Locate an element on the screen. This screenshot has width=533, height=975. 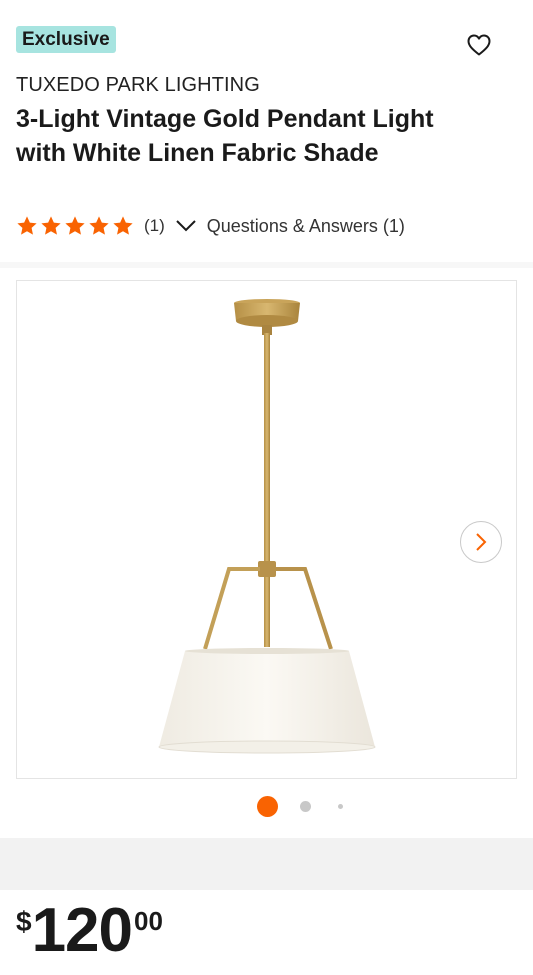
pagination-dot-active is located at coordinates (267, 806).